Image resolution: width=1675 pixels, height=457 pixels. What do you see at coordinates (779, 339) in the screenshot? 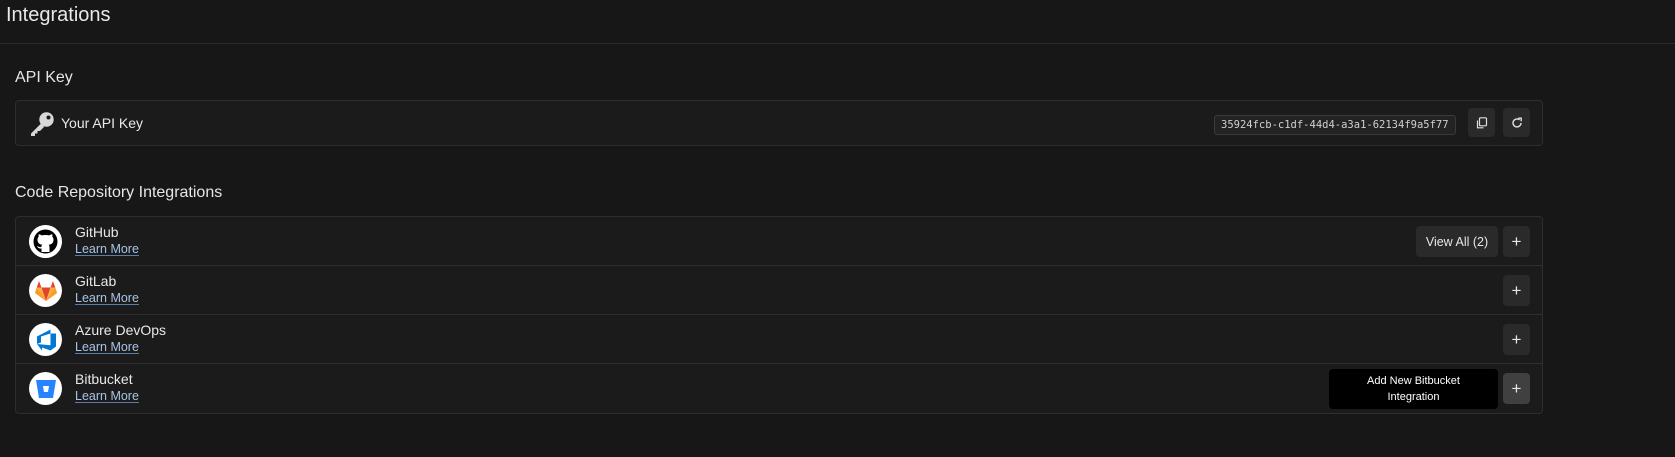
I see `integration-row-azure-devops: Azure DevOps Learn More +` at bounding box center [779, 339].